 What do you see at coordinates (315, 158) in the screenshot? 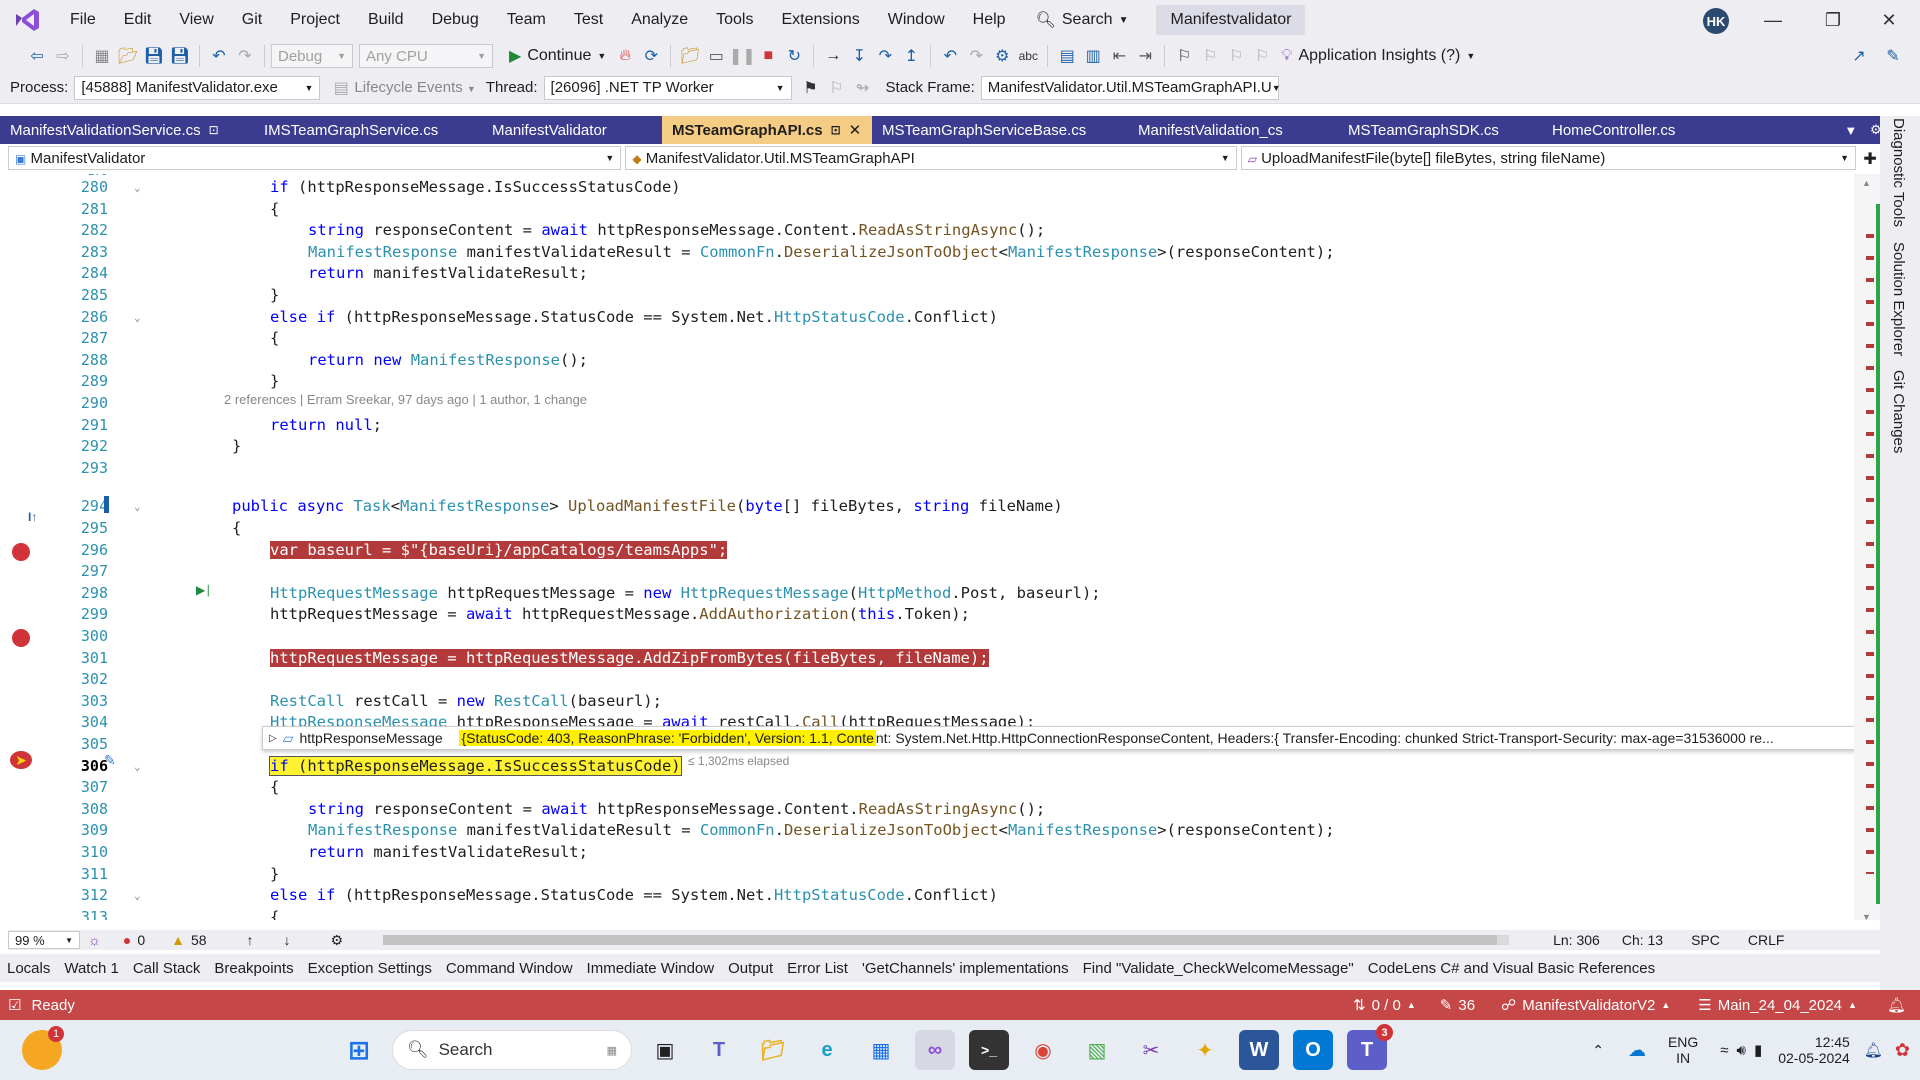
I see `project-dropdown: ▣ ManifestValidator ▼` at bounding box center [315, 158].